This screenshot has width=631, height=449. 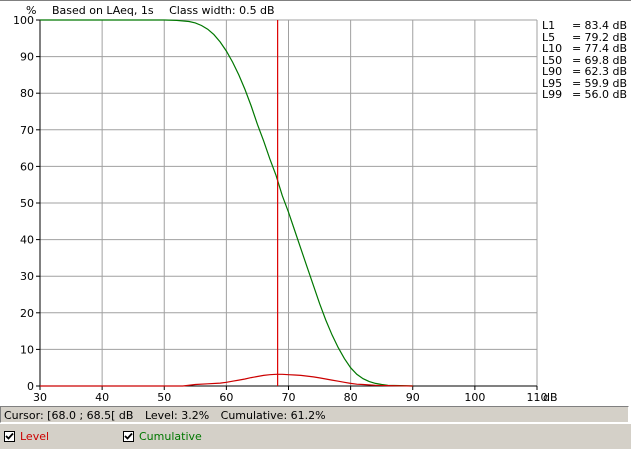 I want to click on stat-name: L90, so click(x=552, y=71).